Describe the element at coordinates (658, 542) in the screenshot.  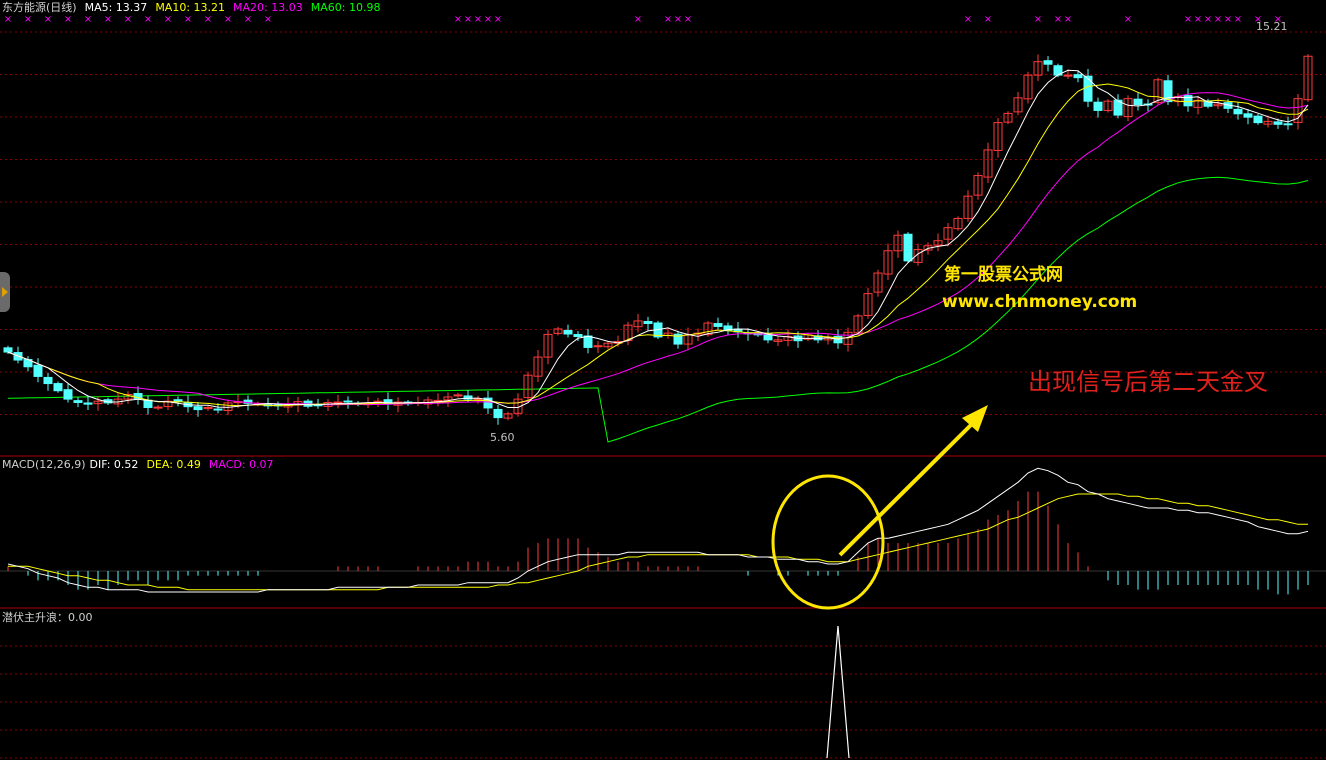
I see `dea-line` at that location.